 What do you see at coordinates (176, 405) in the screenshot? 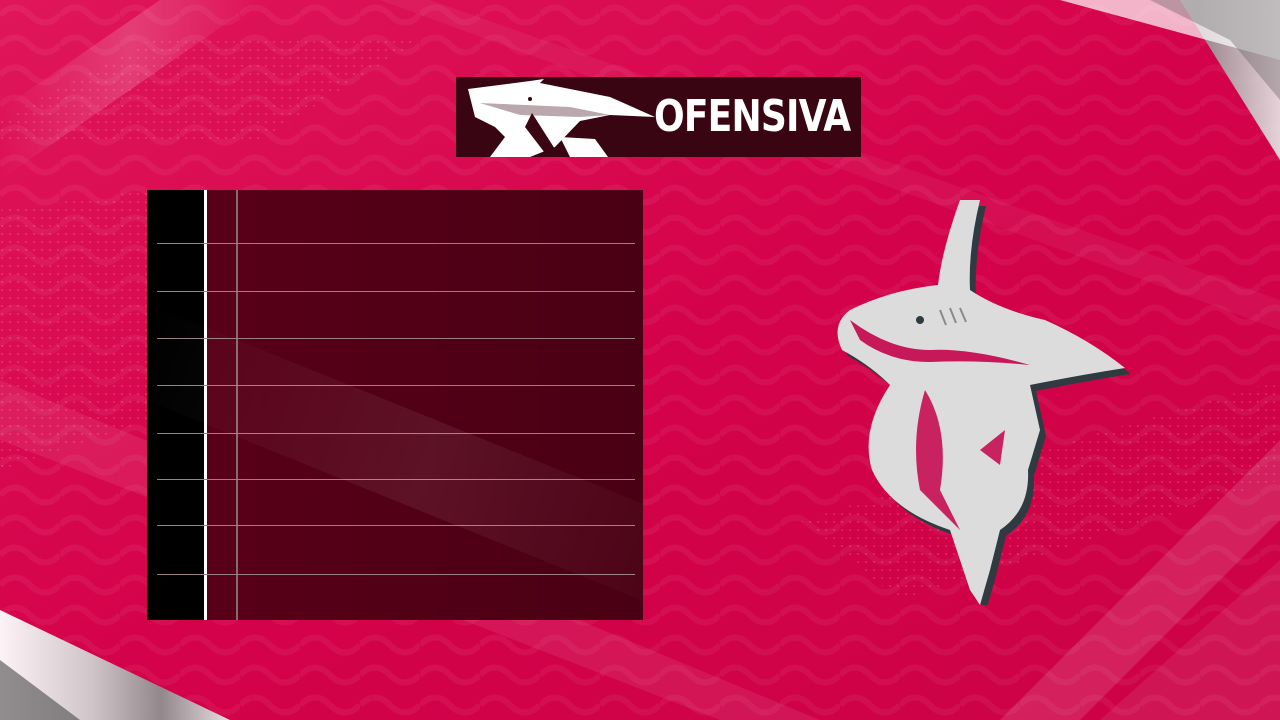
I see `number-column` at bounding box center [176, 405].